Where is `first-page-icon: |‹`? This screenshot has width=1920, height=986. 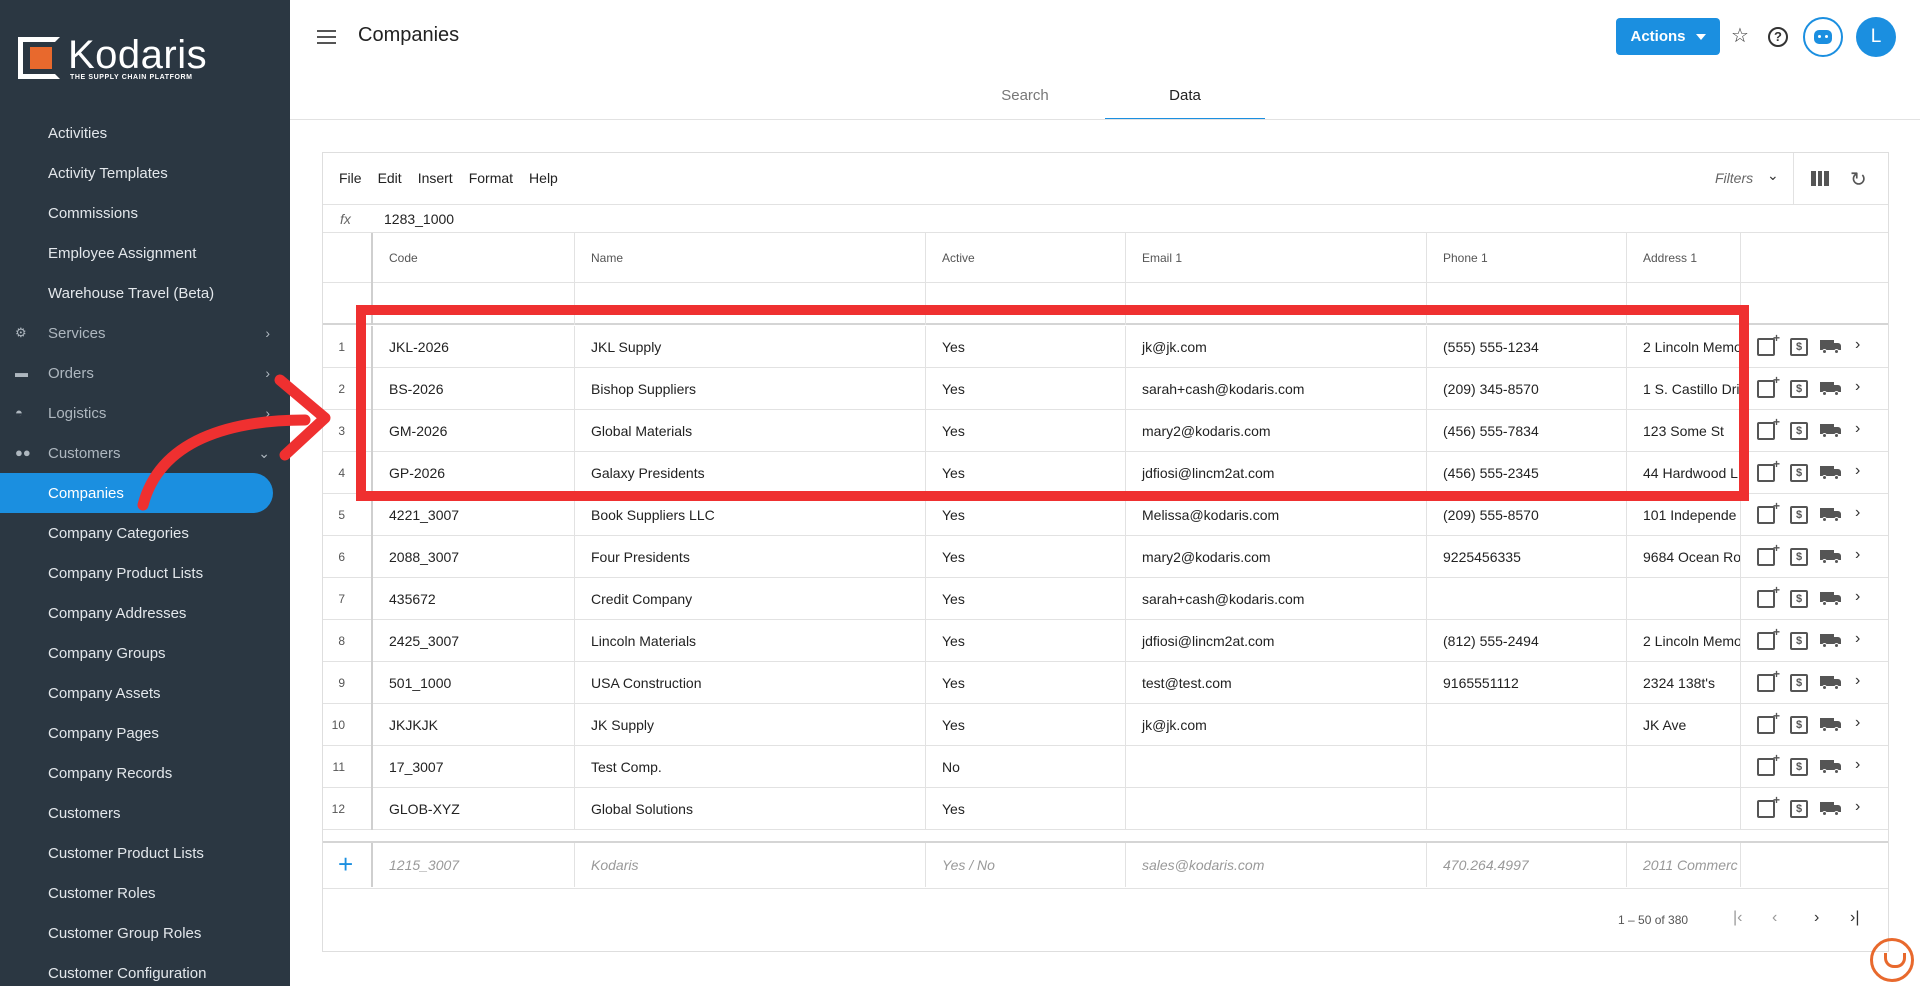 first-page-icon: |‹ is located at coordinates (1737, 918).